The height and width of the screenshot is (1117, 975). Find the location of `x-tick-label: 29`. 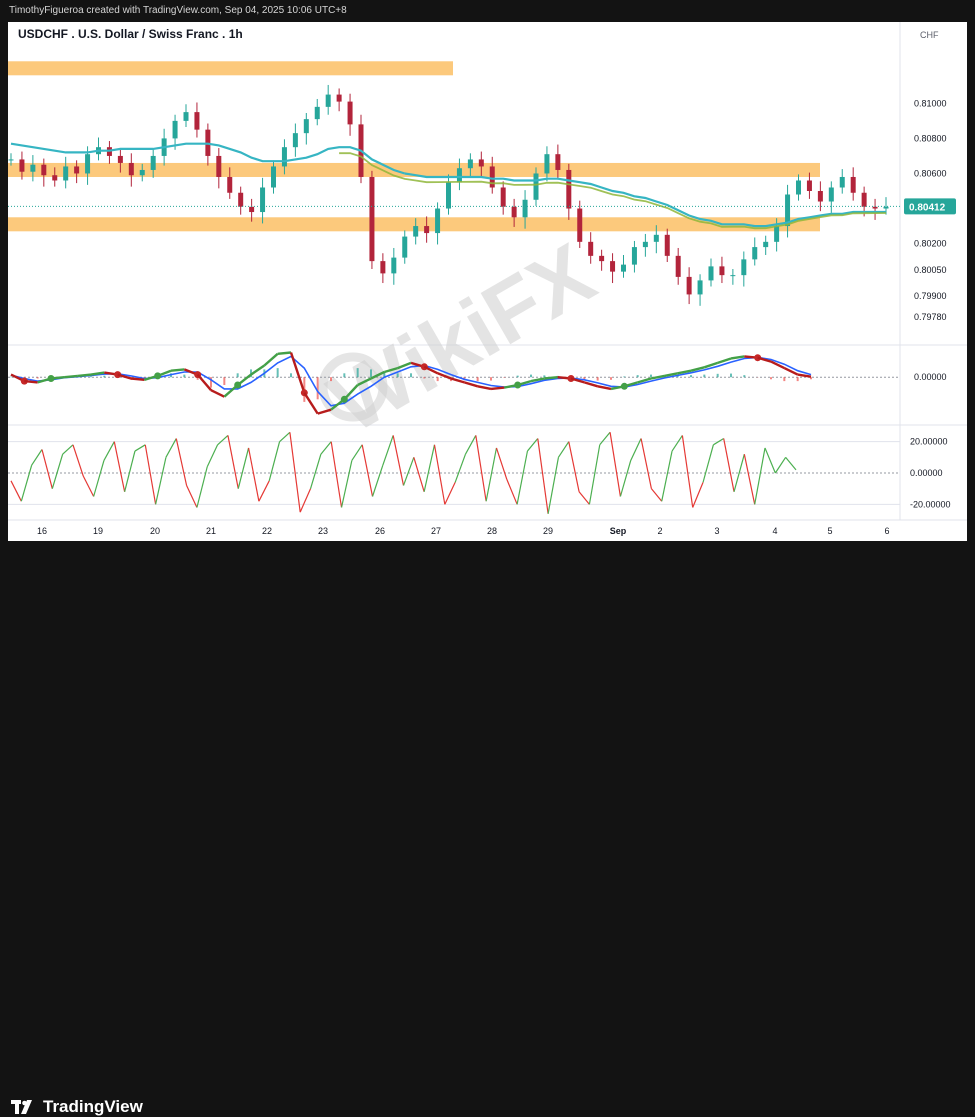

x-tick-label: 29 is located at coordinates (548, 531).